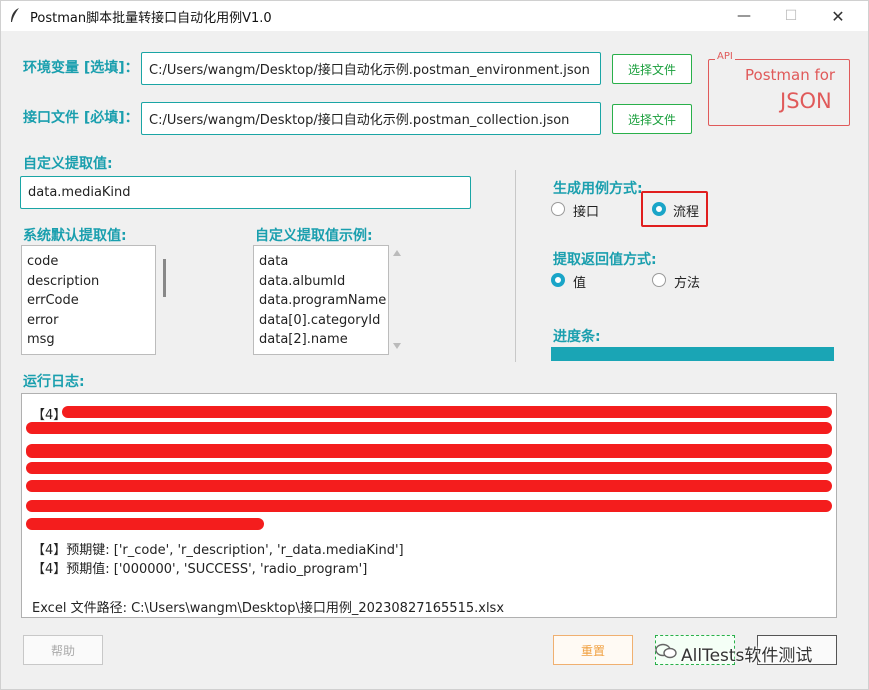 The image size is (869, 690). I want to click on default-extract-label: 系统默认提取值:, so click(75, 236).